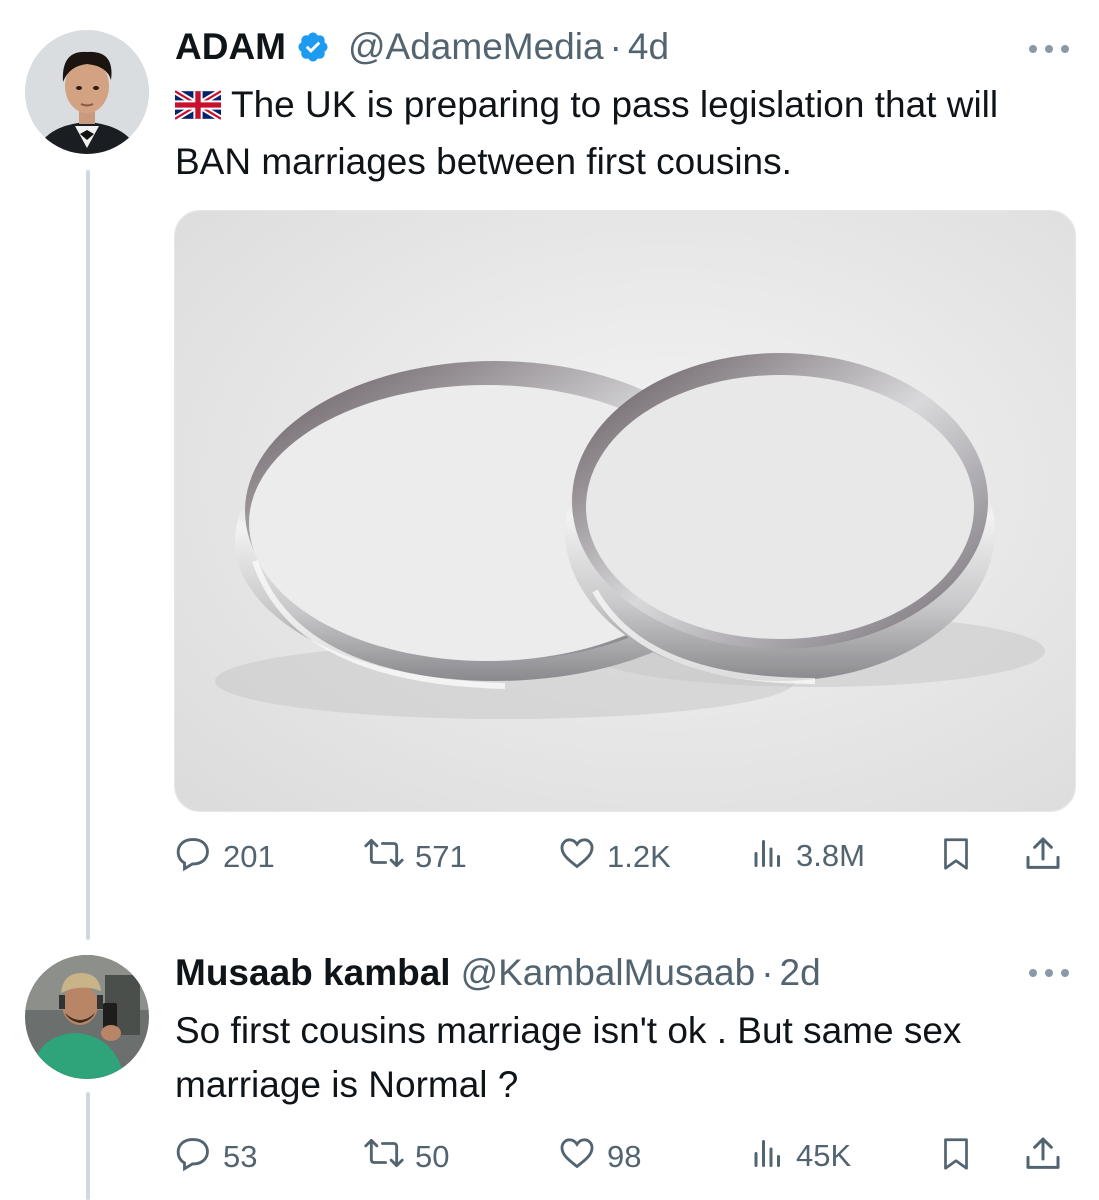  Describe the element at coordinates (800, 973) in the screenshot. I see `reply-time: 2d` at that location.